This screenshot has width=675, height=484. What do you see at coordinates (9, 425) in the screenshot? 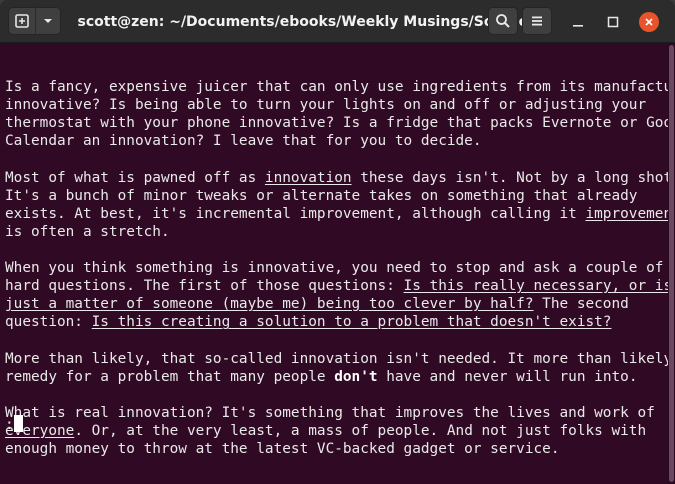
I see `prompt-text: :` at bounding box center [9, 425].